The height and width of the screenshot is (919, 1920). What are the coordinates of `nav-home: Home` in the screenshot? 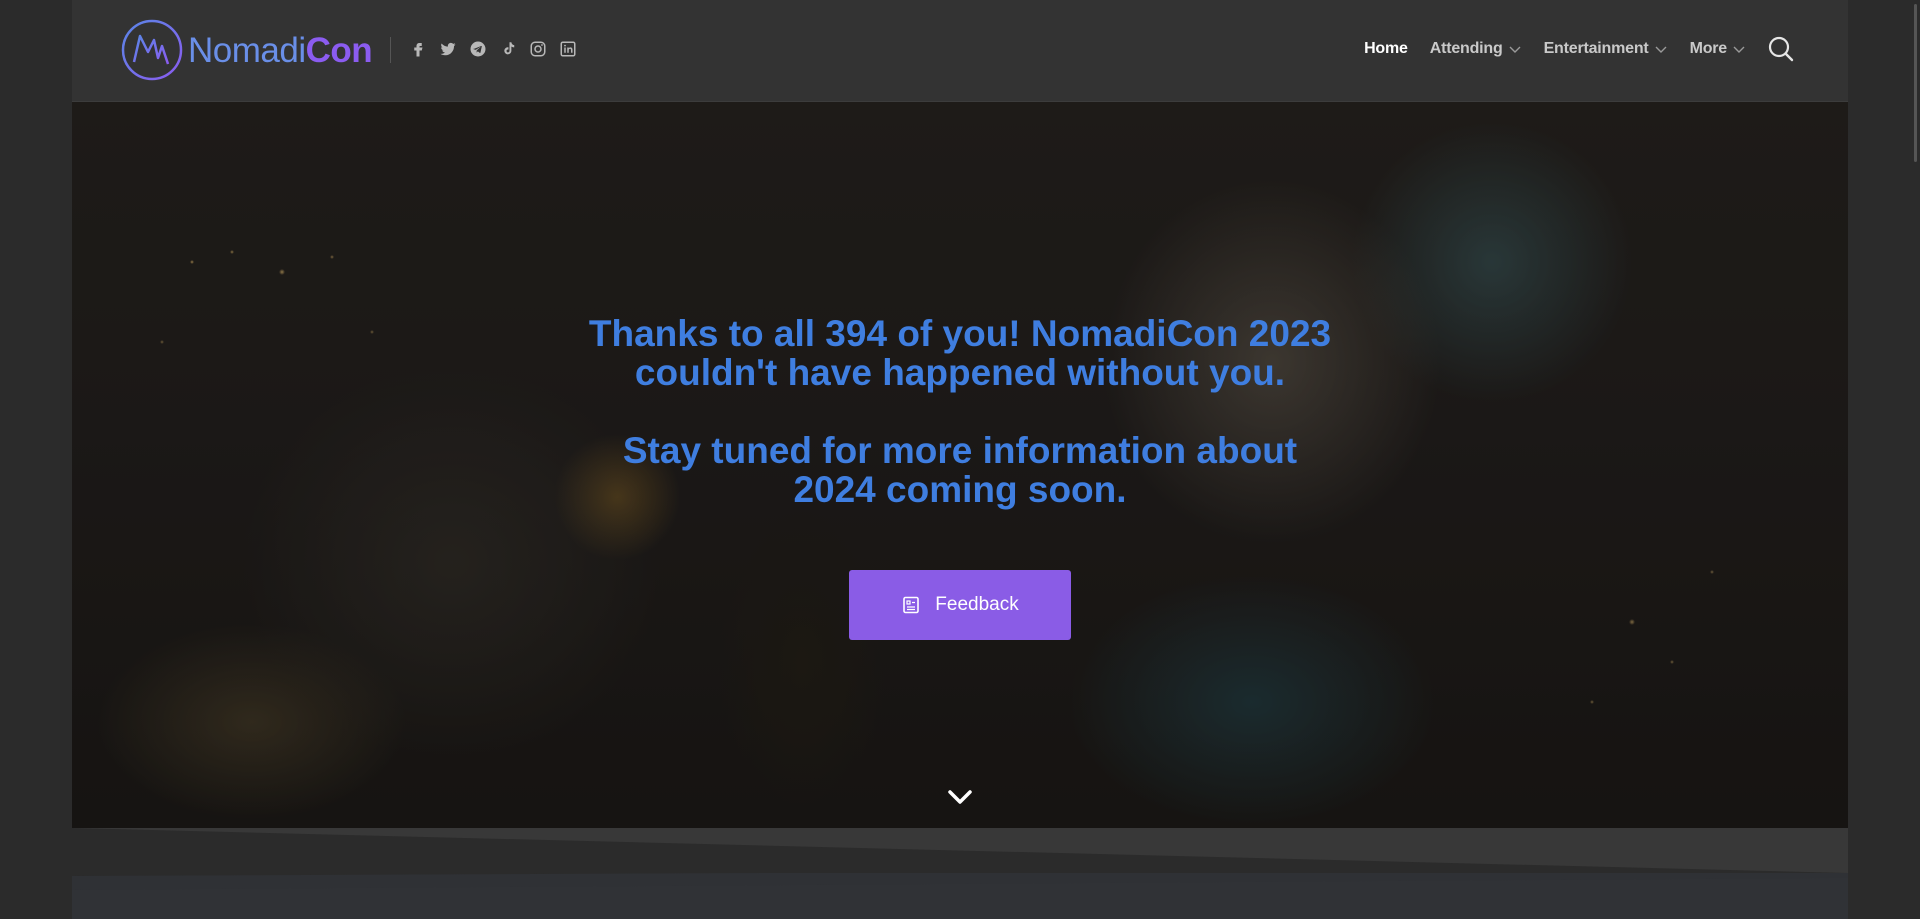 It's located at (1386, 49).